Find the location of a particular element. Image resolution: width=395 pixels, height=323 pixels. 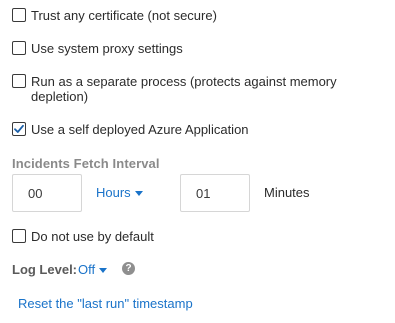

hours-unit-label: Hours is located at coordinates (113, 192).